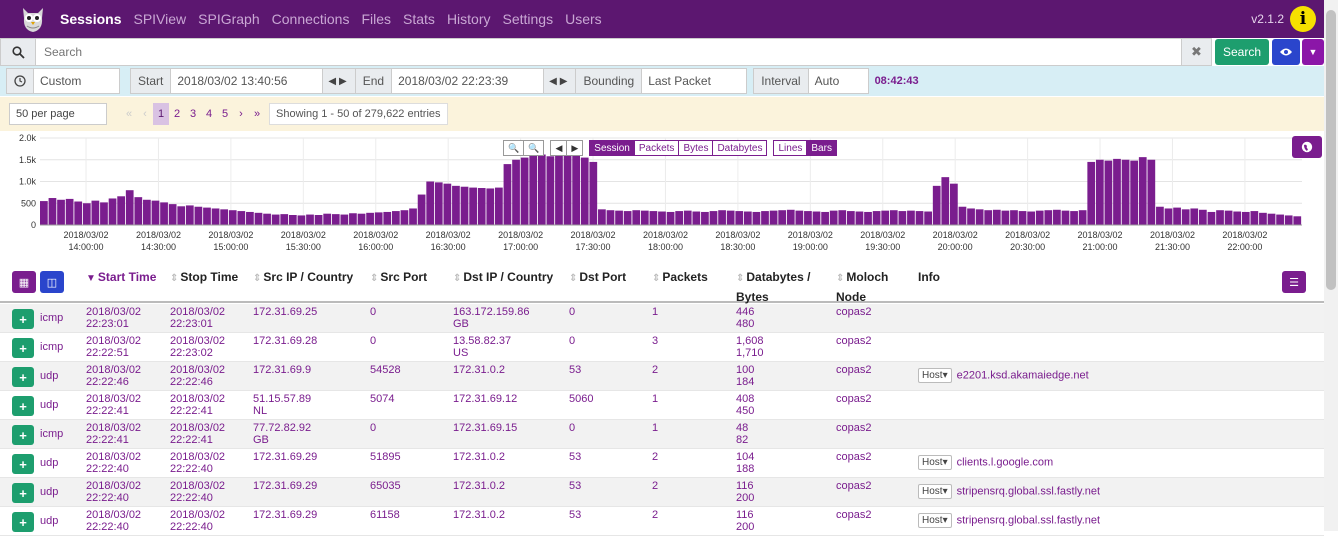 Image resolution: width=1338 pixels, height=536 pixels. What do you see at coordinates (612, 148) in the screenshot?
I see `graph-type-session: Session` at bounding box center [612, 148].